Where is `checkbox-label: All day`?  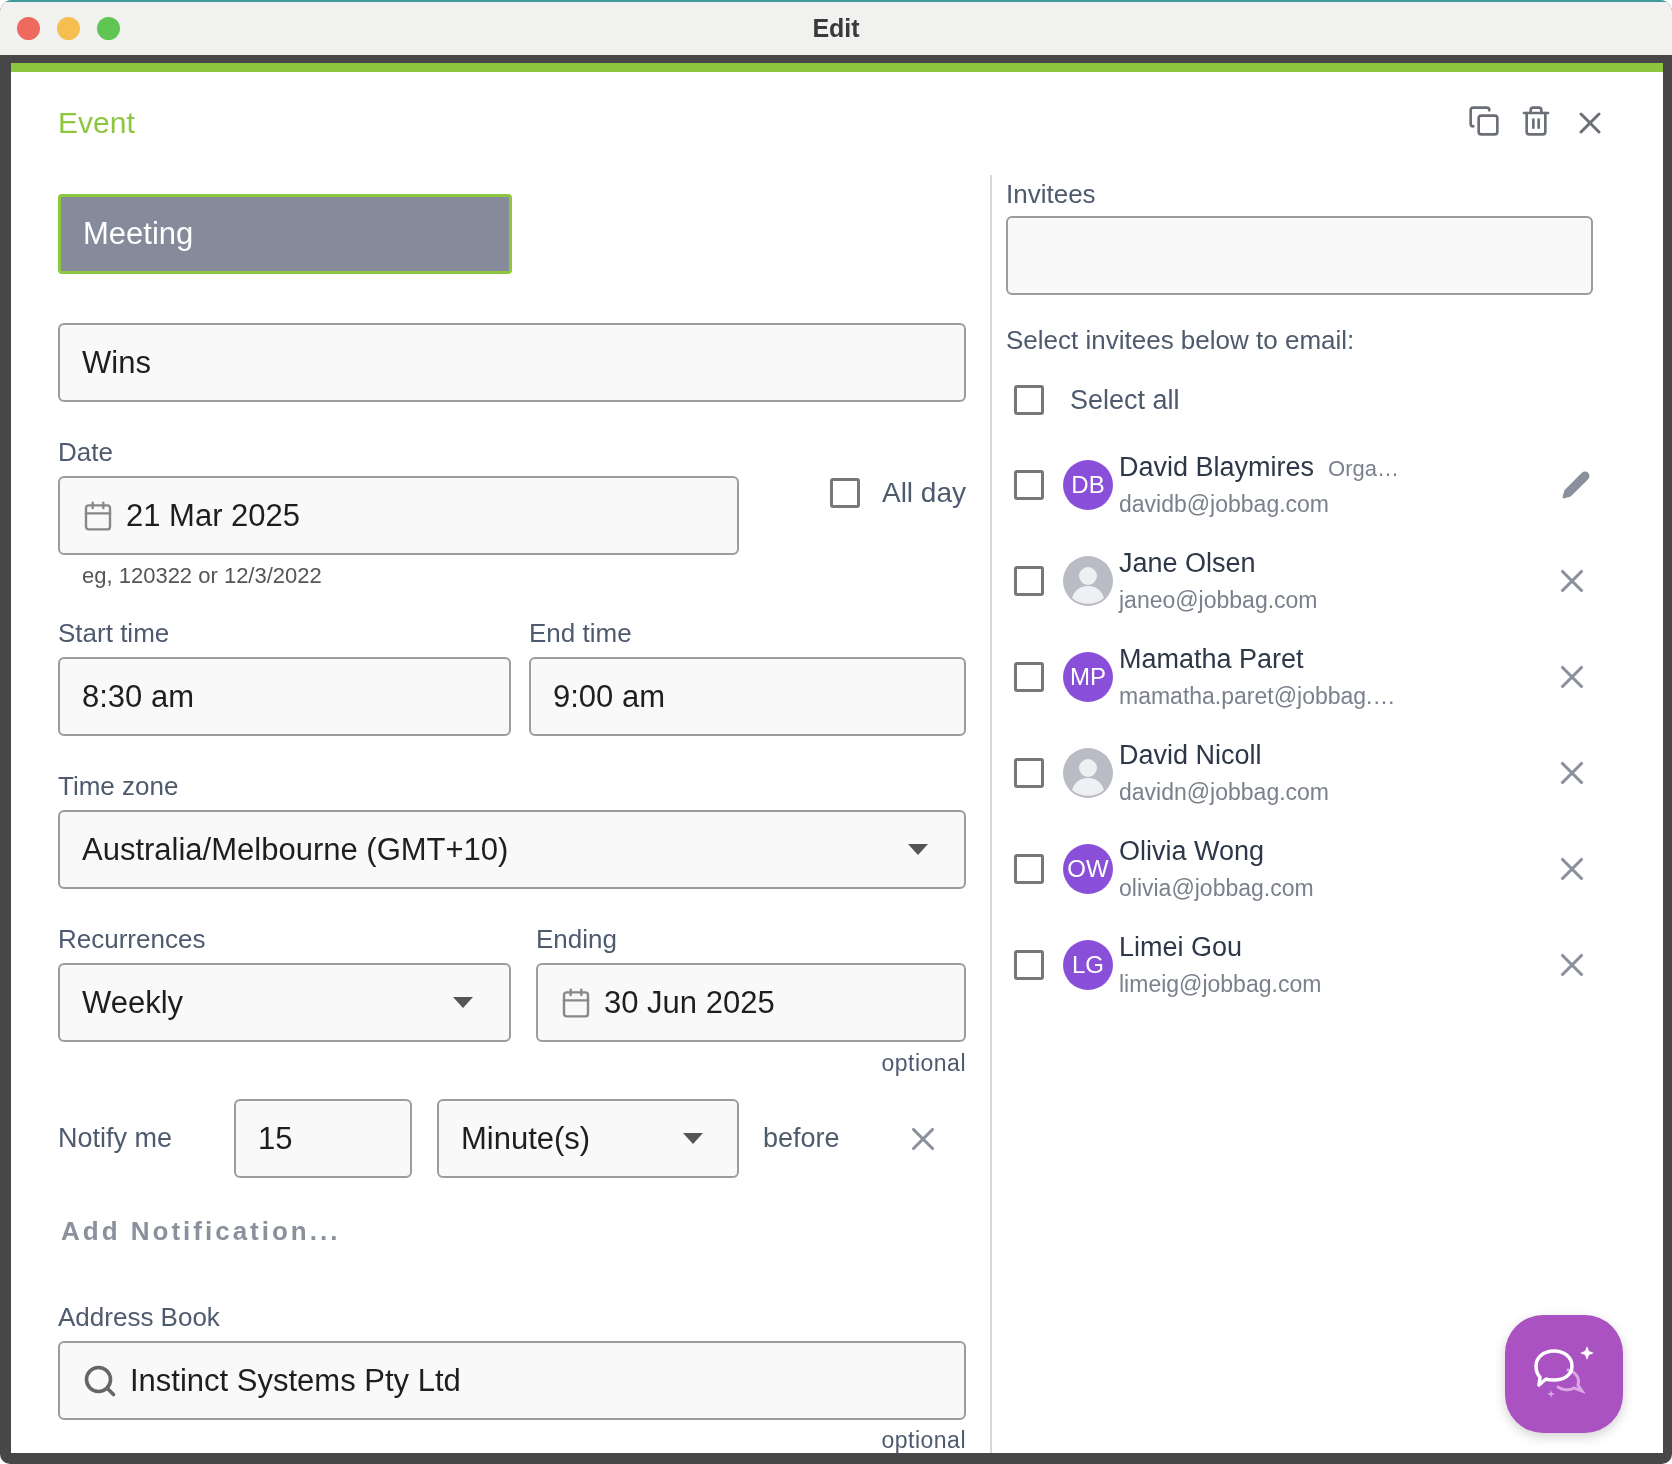 checkbox-label: All day is located at coordinates (923, 493).